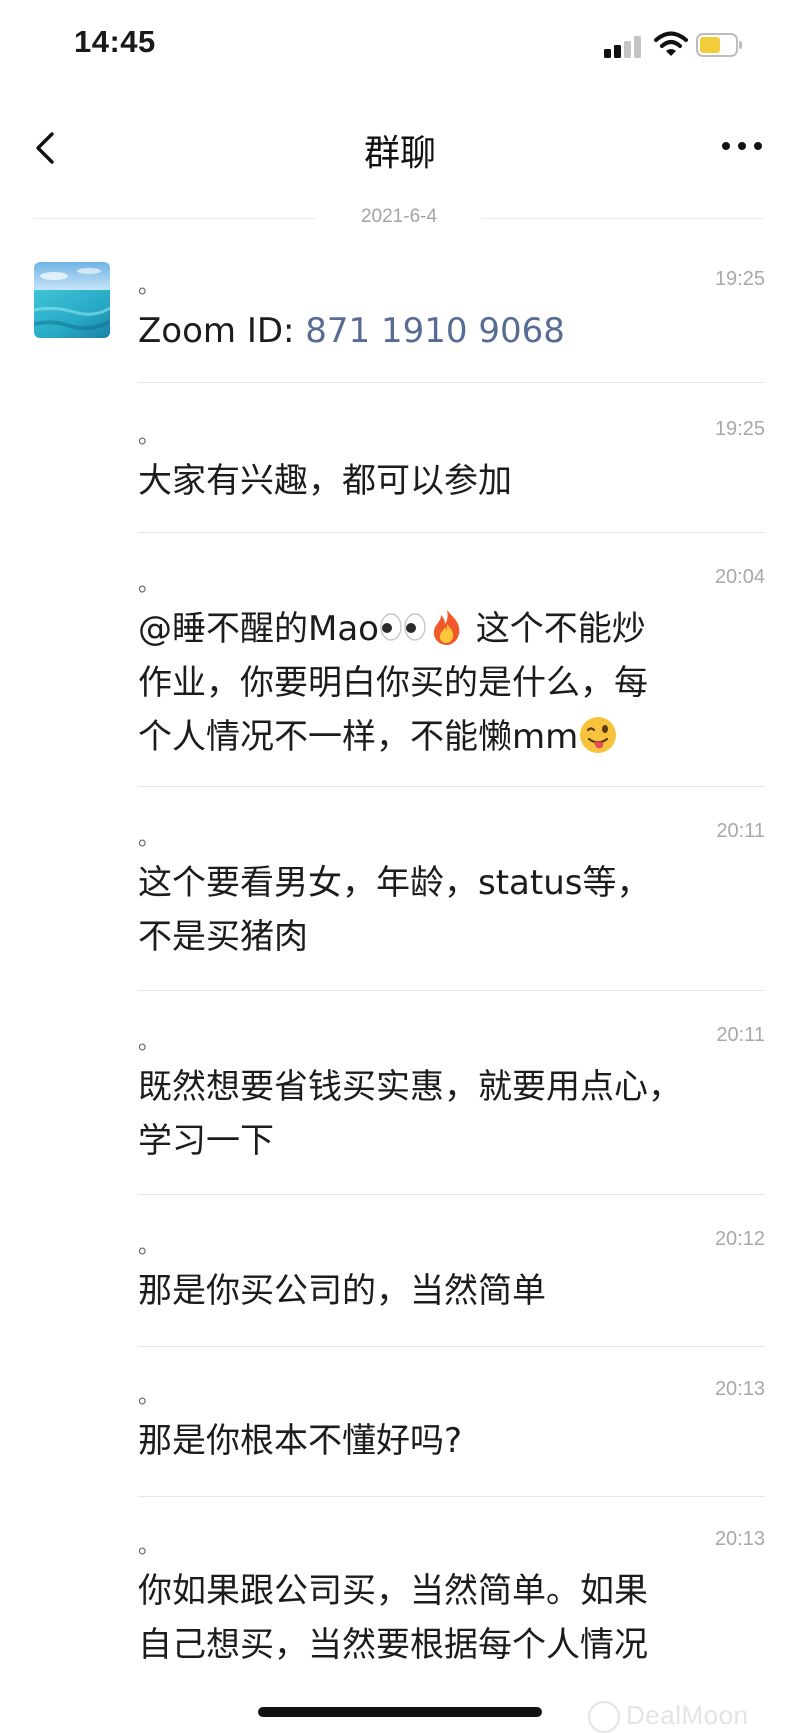 The height and width of the screenshot is (1733, 800). I want to click on message-item: 。 20:13 那是你根本不懂好吗?, so click(451, 1437).